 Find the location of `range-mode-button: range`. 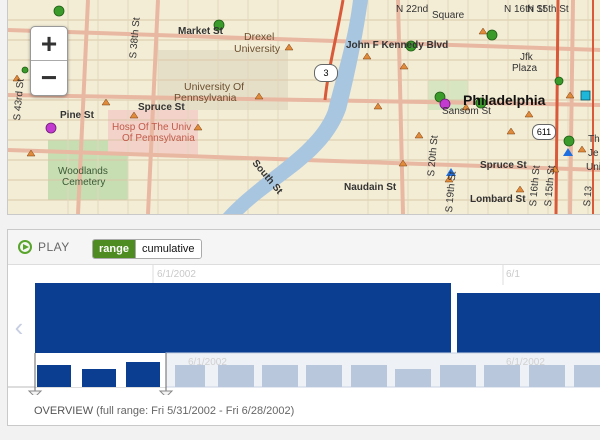

range-mode-button: range is located at coordinates (114, 249).